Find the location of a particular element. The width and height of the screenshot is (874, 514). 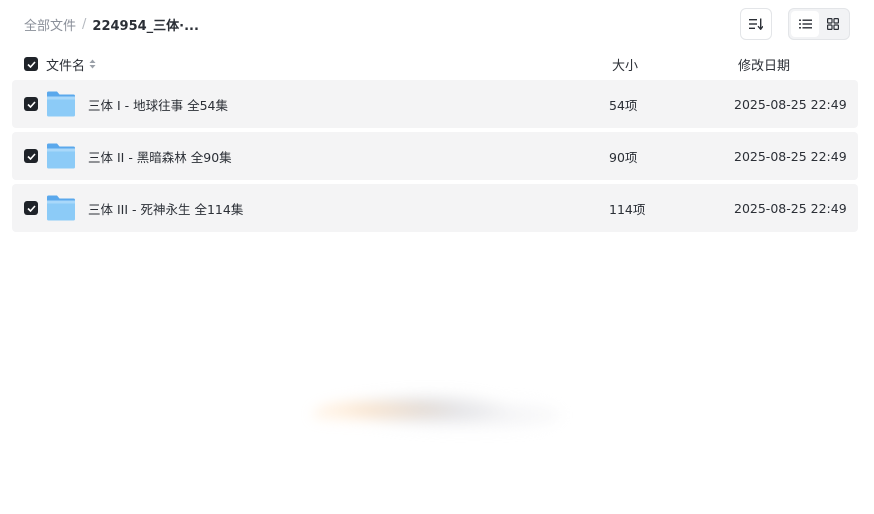

list-view-icon is located at coordinates (805, 24).